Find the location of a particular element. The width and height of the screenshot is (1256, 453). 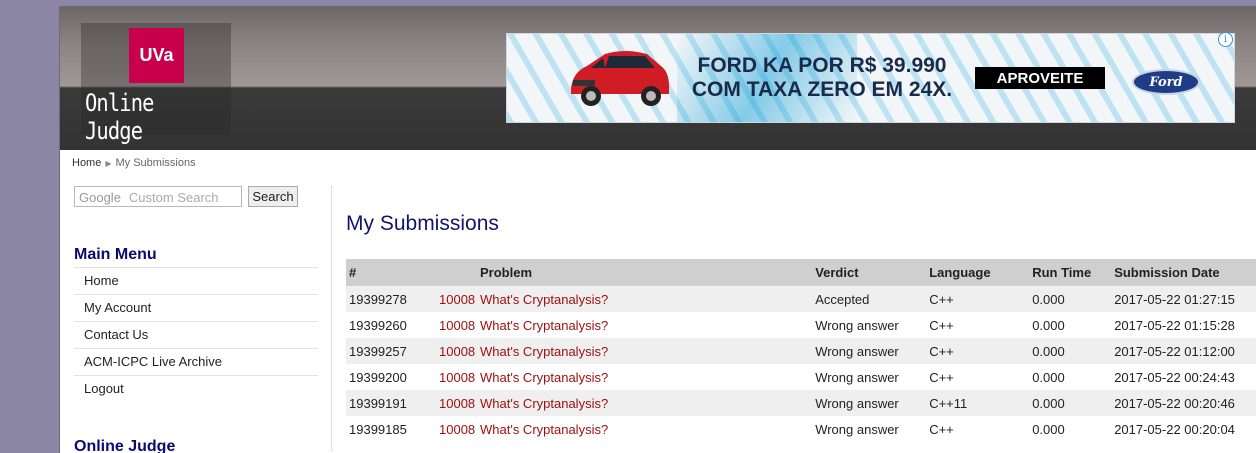

menu-item-home: Home is located at coordinates (196, 280).